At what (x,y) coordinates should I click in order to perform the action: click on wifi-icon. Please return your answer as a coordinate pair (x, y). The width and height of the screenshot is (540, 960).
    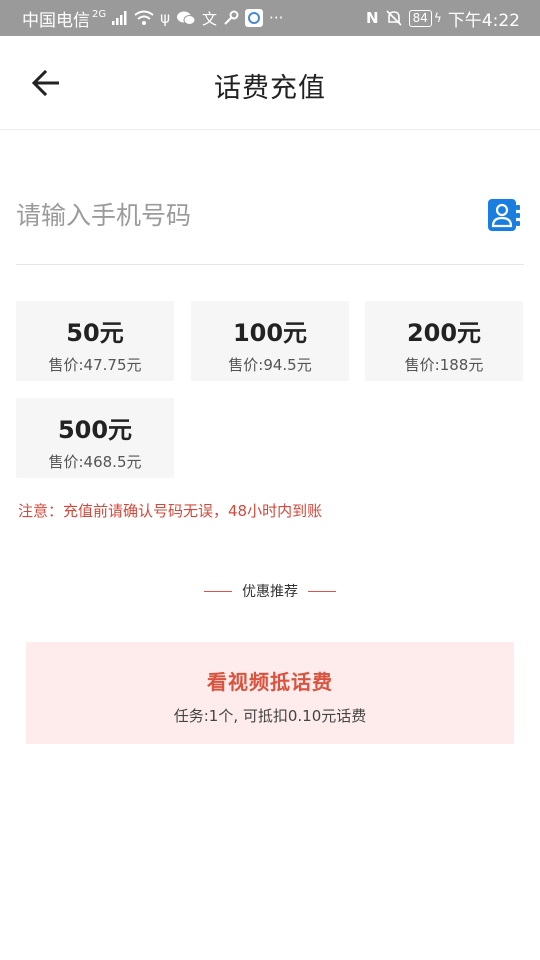
    Looking at the image, I should click on (144, 17).